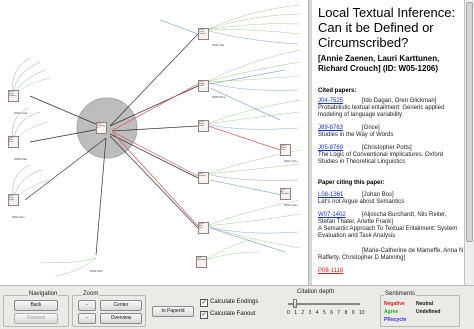  Describe the element at coordinates (121, 305) in the screenshot. I see `center-button: Center` at that location.